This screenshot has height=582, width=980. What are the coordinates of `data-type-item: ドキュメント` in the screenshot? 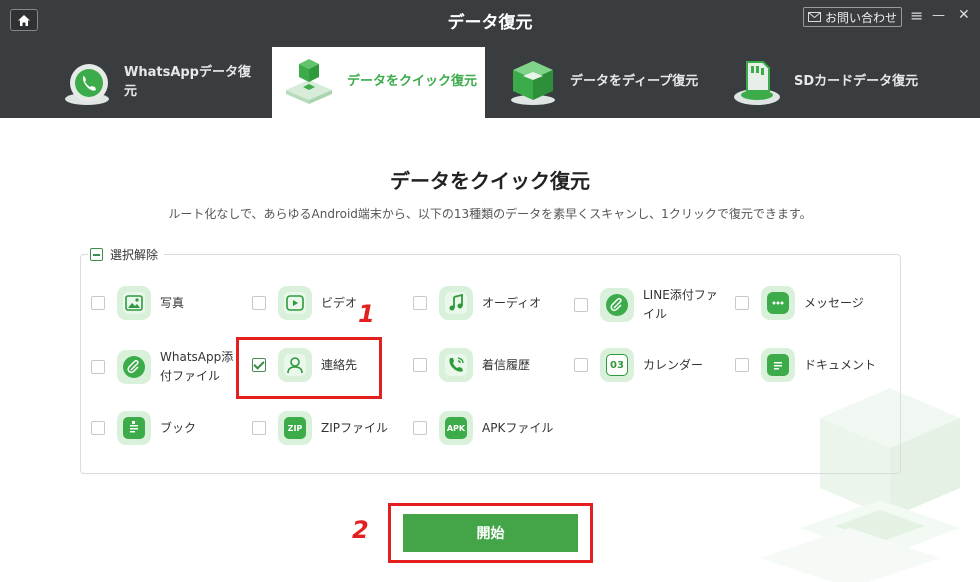 It's located at (805, 365).